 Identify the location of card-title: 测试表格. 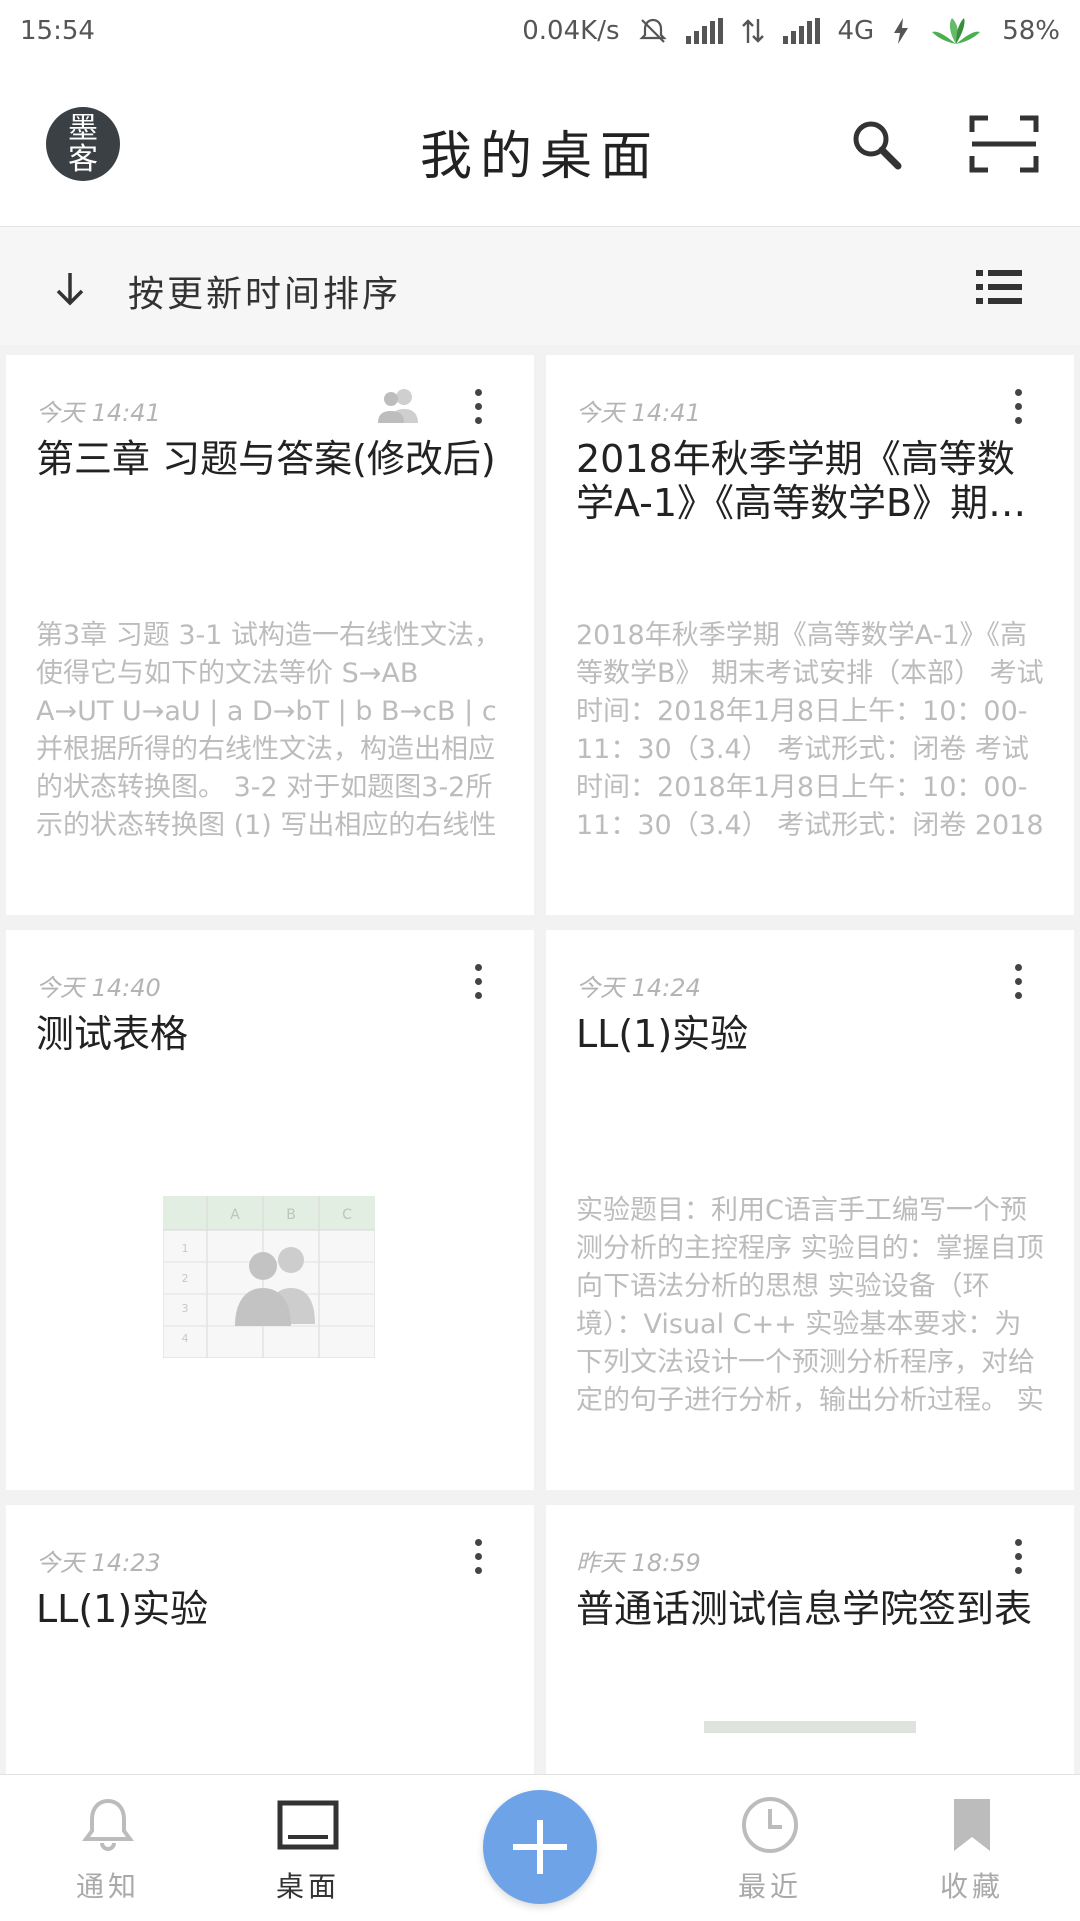
(112, 1034).